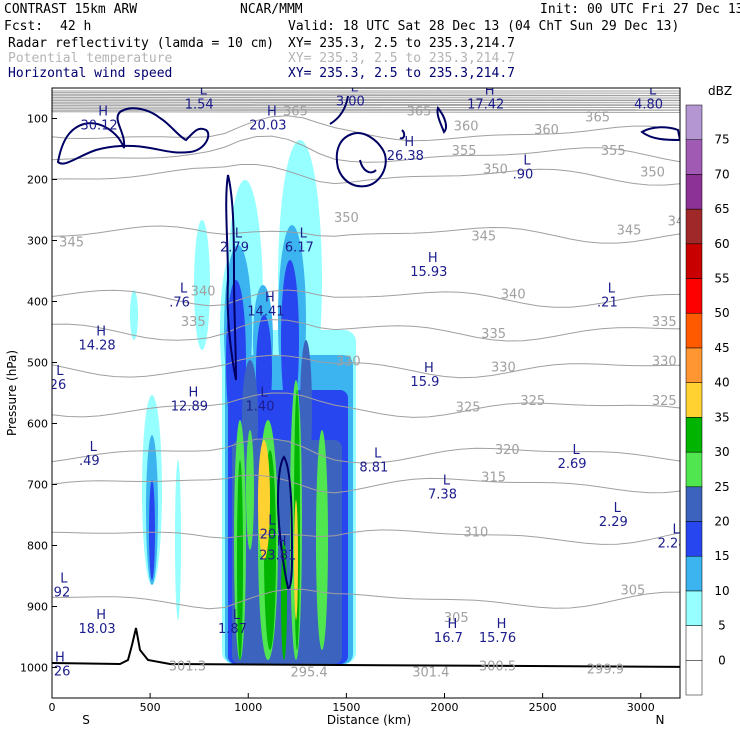  I want to click on wind-extremum-value: 15.93, so click(428, 272).